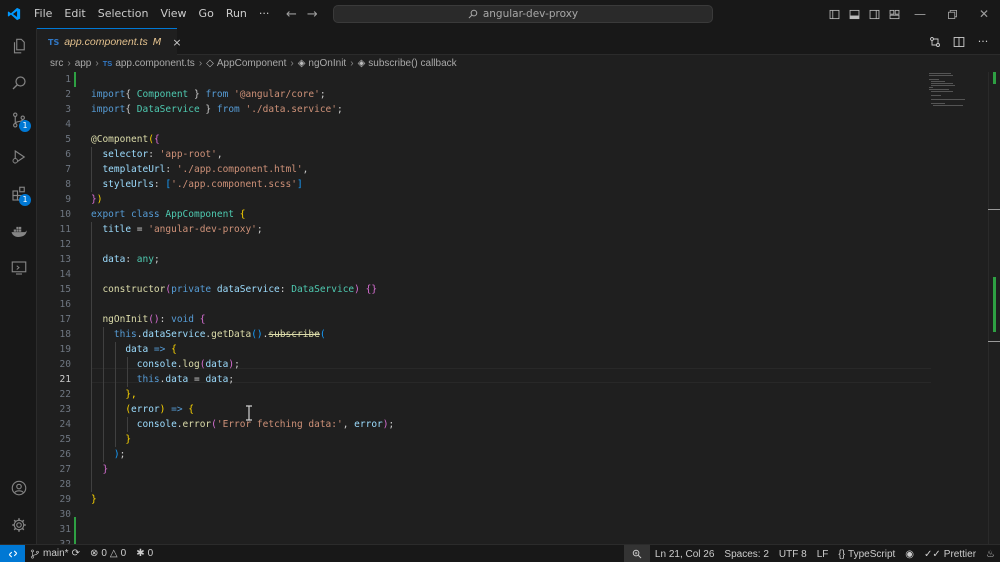 Image resolution: width=1000 pixels, height=562 pixels. Describe the element at coordinates (148, 319) in the screenshot. I see `code-line: ngOnInit(): void {` at that location.